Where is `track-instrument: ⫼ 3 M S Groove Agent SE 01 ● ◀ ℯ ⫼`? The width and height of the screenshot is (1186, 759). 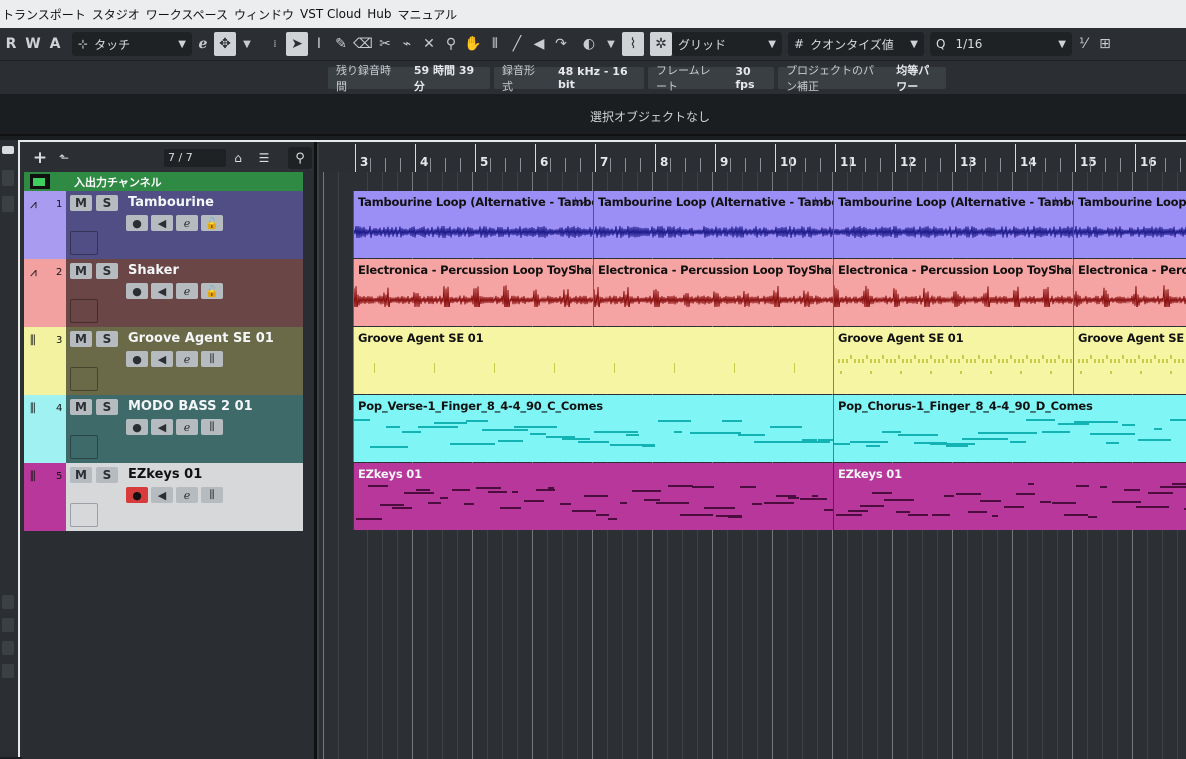 track-instrument: ⫼ 3 M S Groove Agent SE 01 ● ◀ ℯ ⫼ is located at coordinates (163, 361).